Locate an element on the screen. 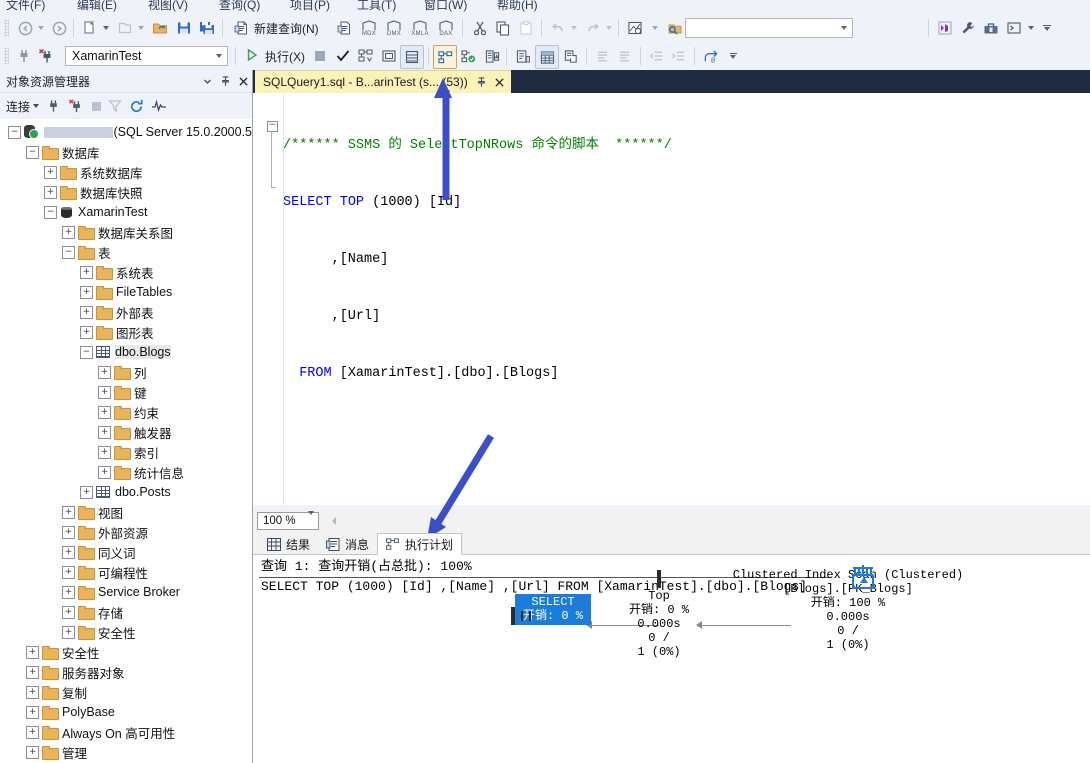 Image resolution: width=1090 pixels, height=763 pixels. toolbar-overflow-icon is located at coordinates (1047, 28).